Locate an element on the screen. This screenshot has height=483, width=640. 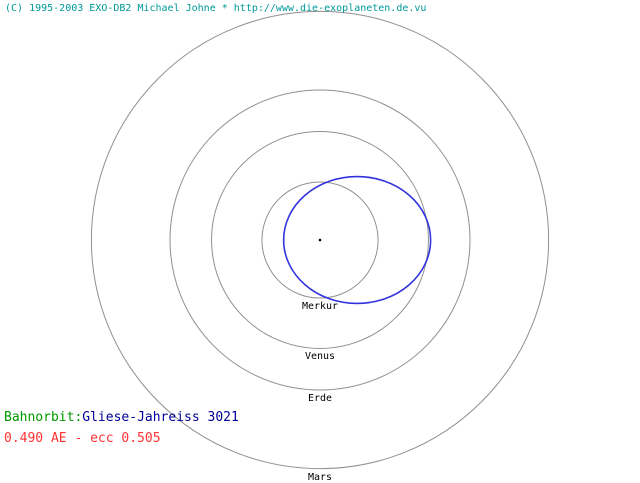
orbit-label-mars: Mars is located at coordinates (320, 477).